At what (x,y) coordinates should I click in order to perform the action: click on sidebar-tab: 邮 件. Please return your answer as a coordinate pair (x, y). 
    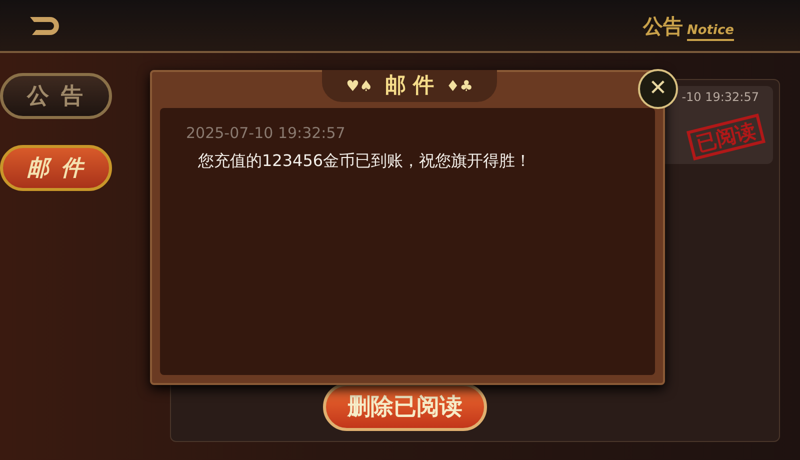
    Looking at the image, I should click on (56, 168).